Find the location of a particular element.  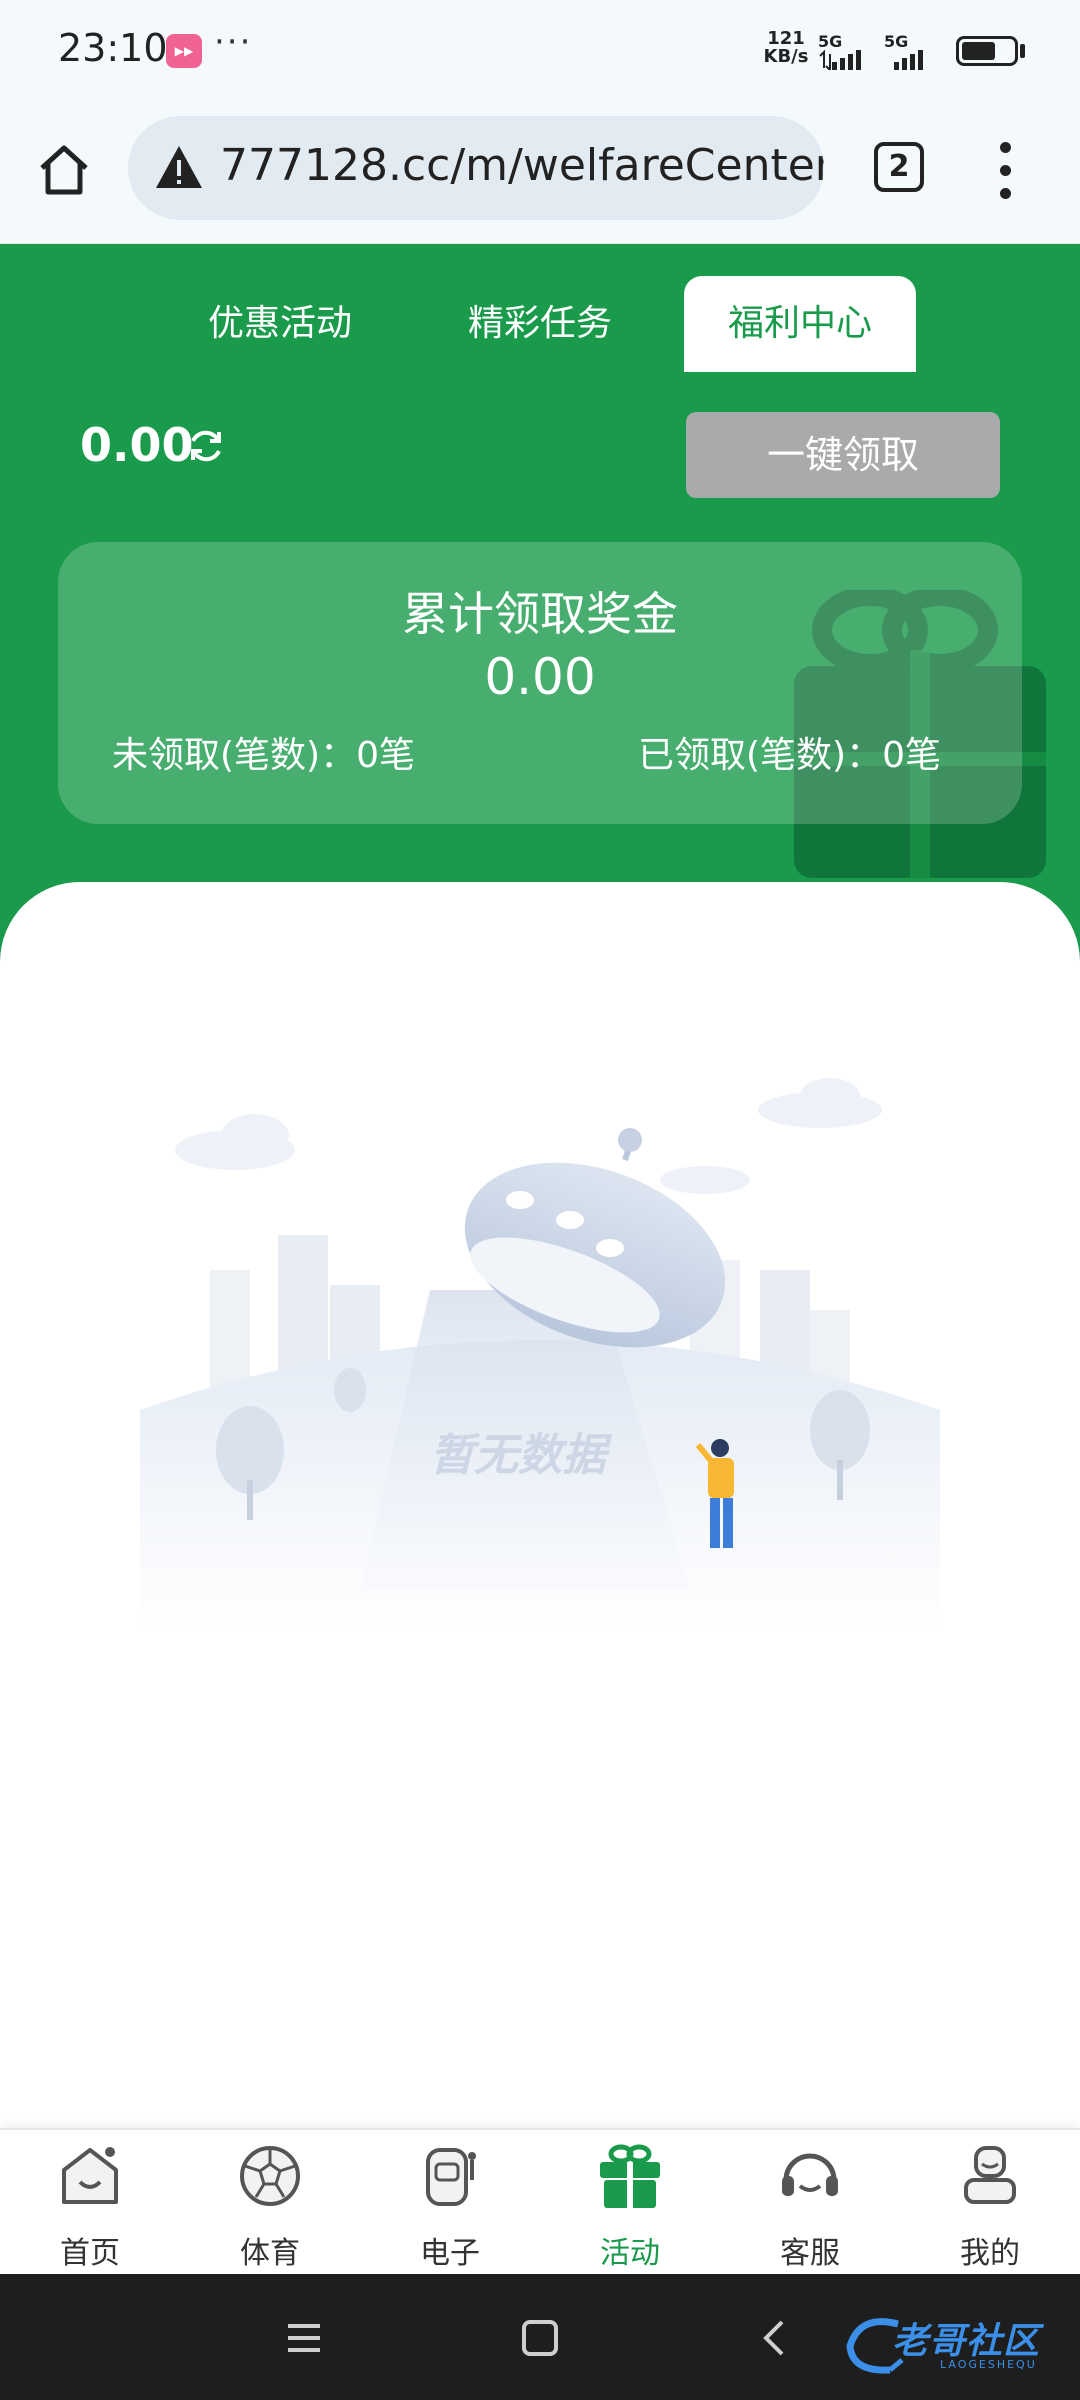

more-notifications-icon: ··· is located at coordinates (233, 42).